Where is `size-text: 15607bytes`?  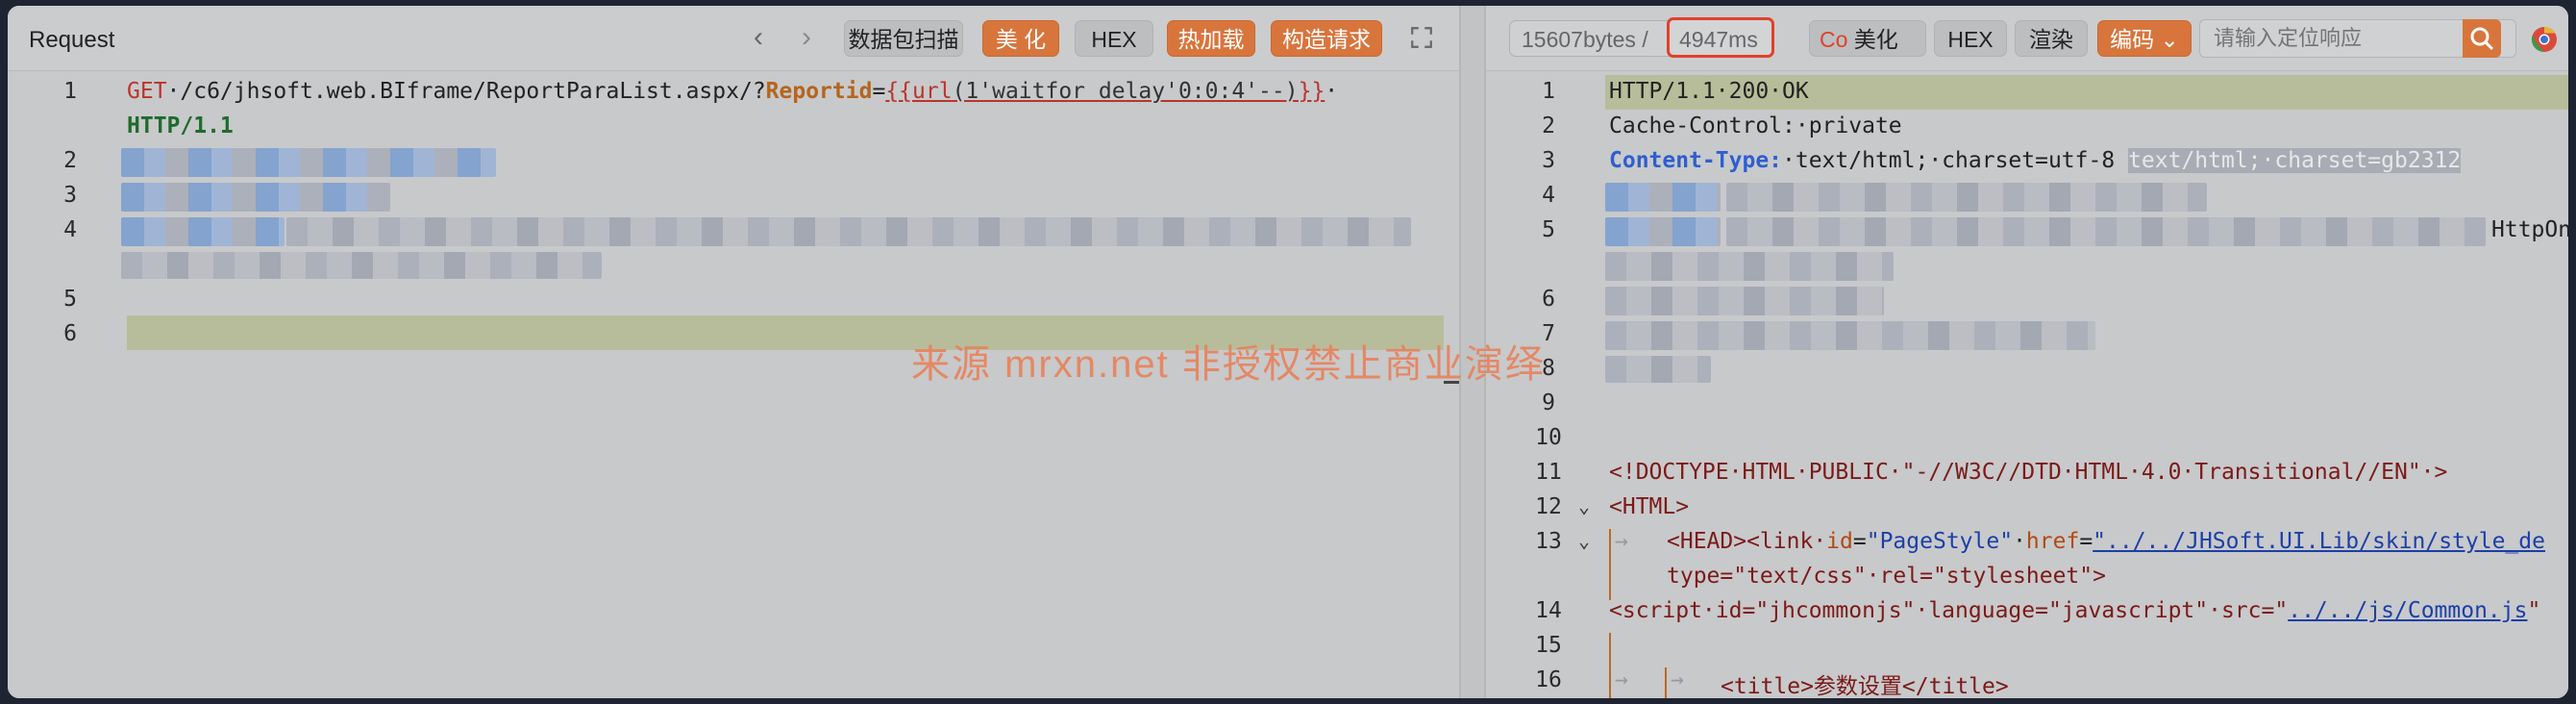 size-text: 15607bytes is located at coordinates (1579, 39).